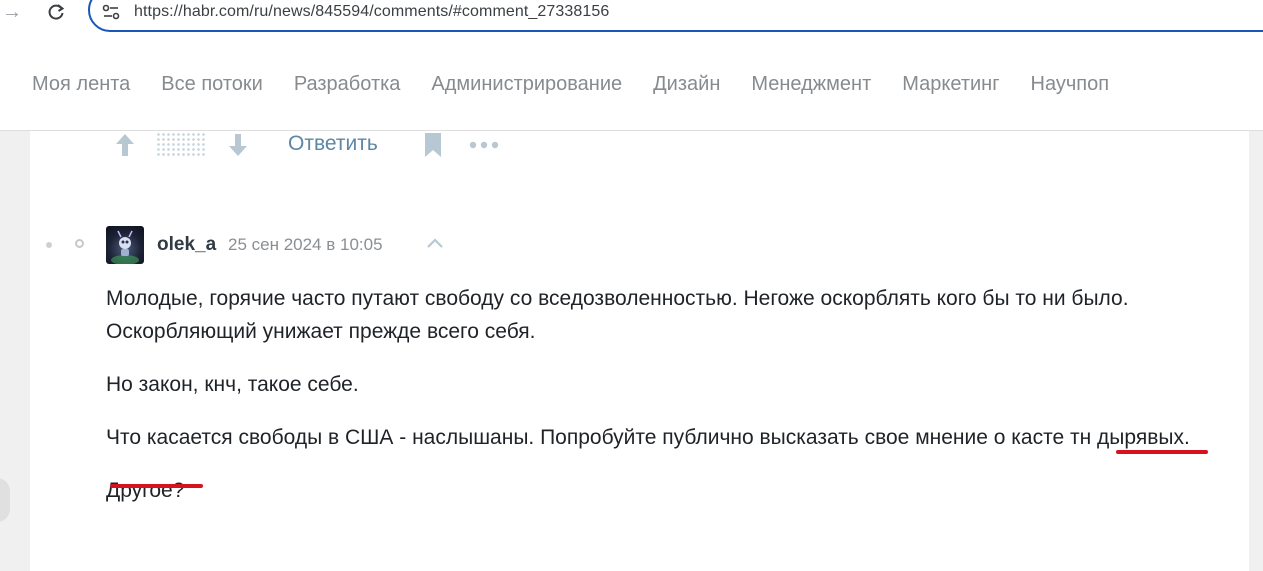 The width and height of the screenshot is (1263, 571). I want to click on nav-item-design: Дизайн, so click(686, 84).